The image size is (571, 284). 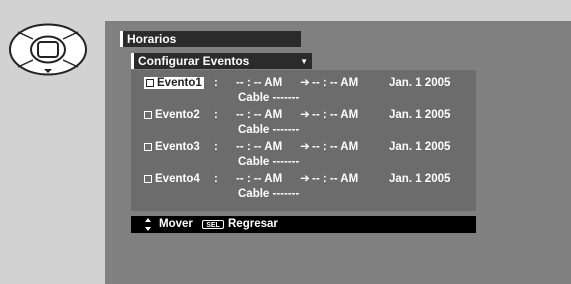 I want to click on event-name-field: Evento4, so click(x=179, y=179).